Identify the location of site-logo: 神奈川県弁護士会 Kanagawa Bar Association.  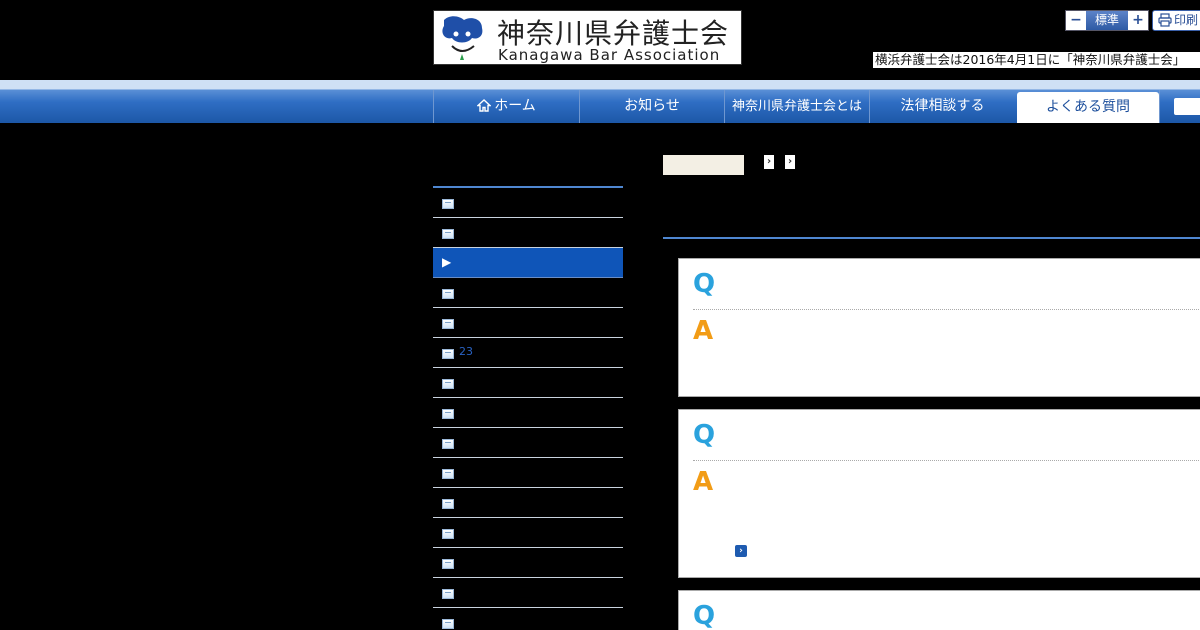
(587, 37).